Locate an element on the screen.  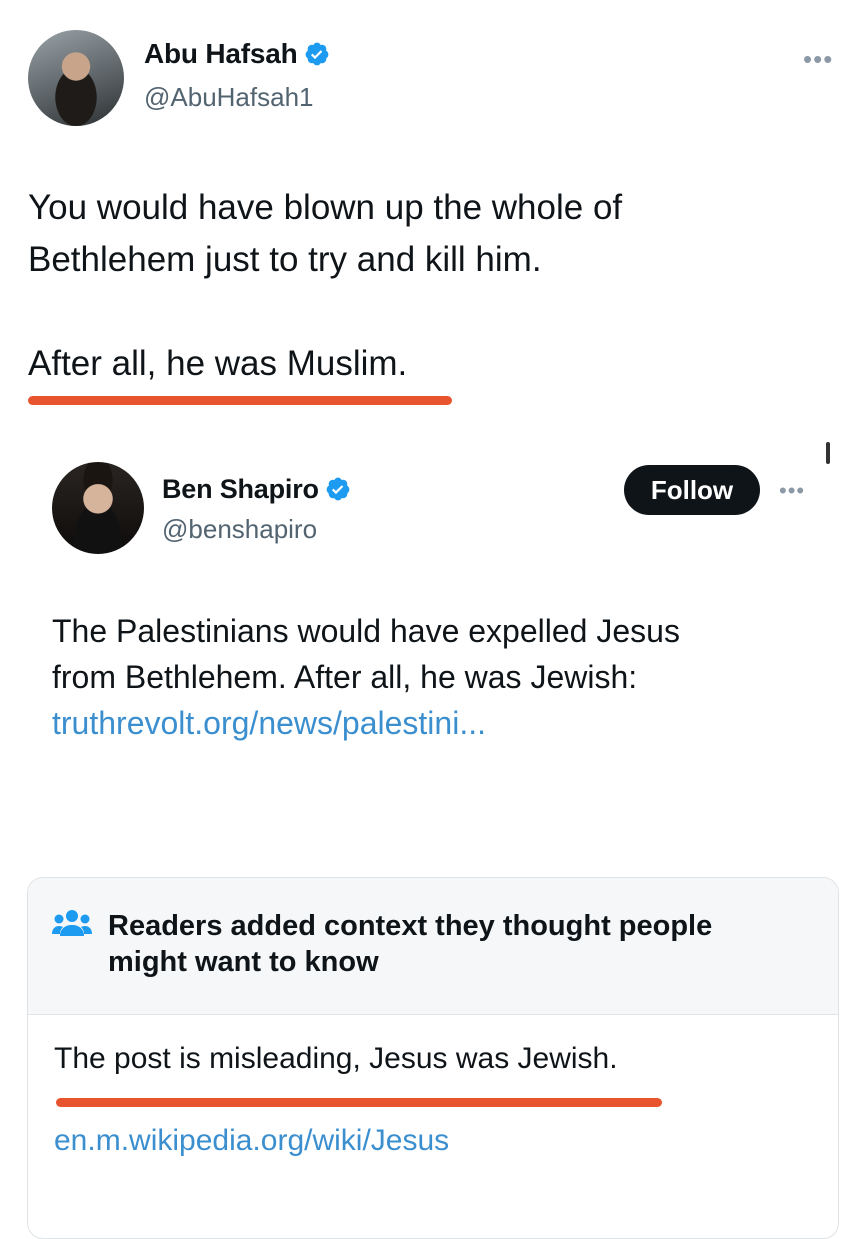
tweet-text-line: After all, he was Muslim. is located at coordinates (218, 363).